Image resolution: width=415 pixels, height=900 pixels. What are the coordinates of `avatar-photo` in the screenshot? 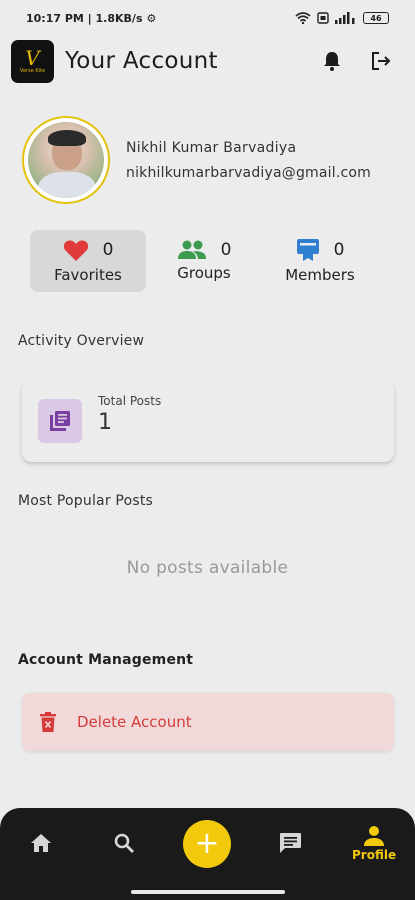 It's located at (66, 160).